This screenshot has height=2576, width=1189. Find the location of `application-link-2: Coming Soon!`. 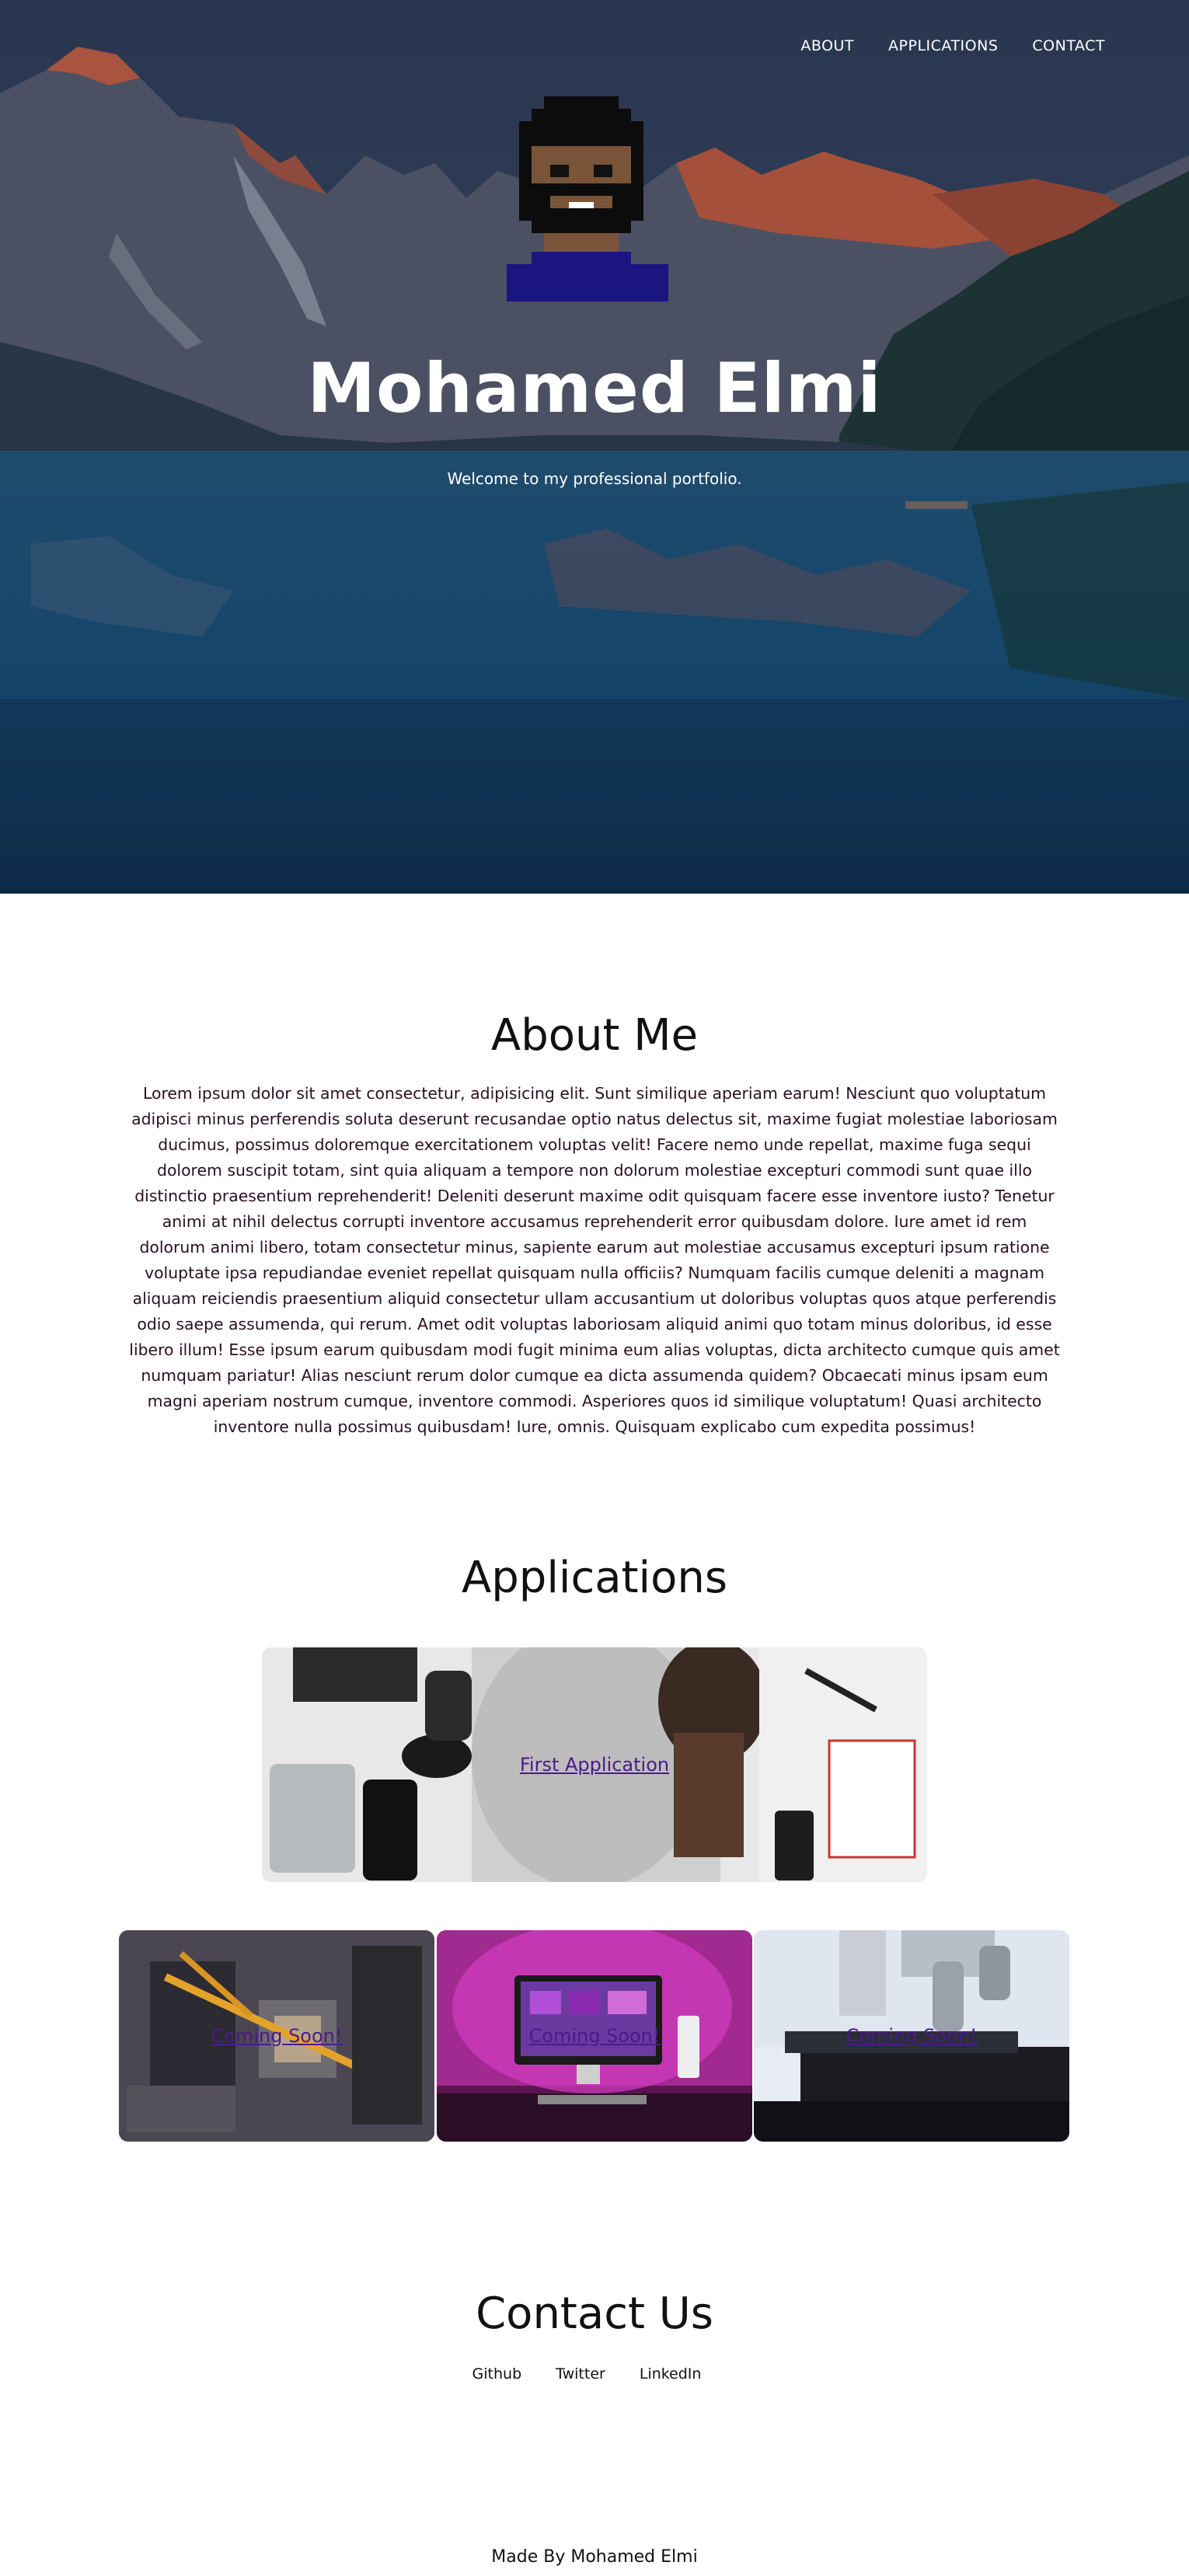

application-link-2: Coming Soon! is located at coordinates (595, 2036).